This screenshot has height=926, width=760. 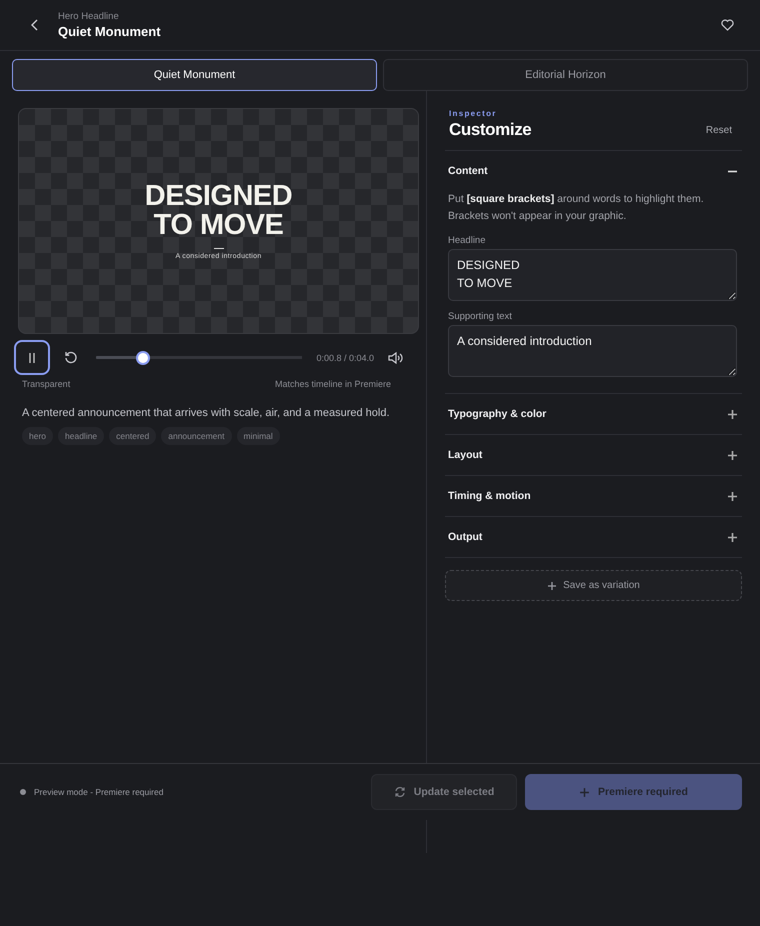 What do you see at coordinates (110, 31) in the screenshot?
I see `template-title: Quiet Monument` at bounding box center [110, 31].